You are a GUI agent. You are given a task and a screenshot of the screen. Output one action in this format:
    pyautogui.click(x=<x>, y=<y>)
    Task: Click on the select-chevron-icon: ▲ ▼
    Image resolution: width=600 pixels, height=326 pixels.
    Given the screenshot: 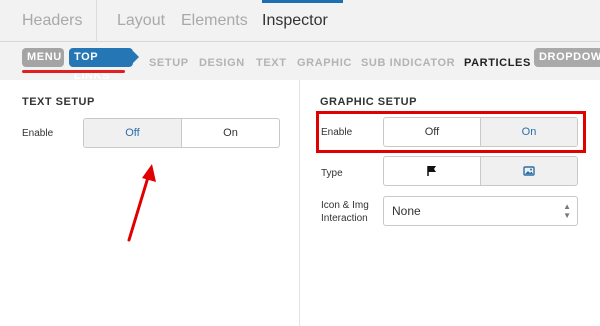 What is the action you would take?
    pyautogui.click(x=567, y=211)
    